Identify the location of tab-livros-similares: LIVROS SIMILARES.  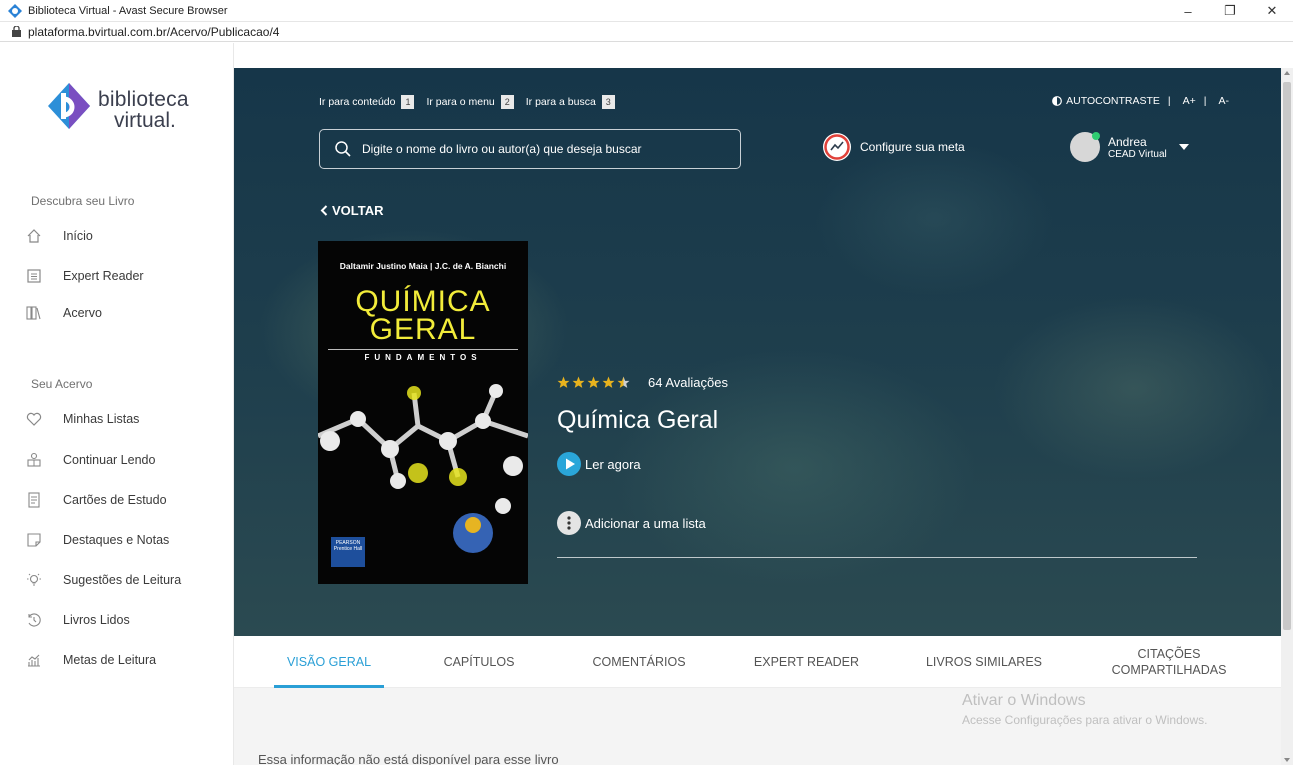
(984, 662).